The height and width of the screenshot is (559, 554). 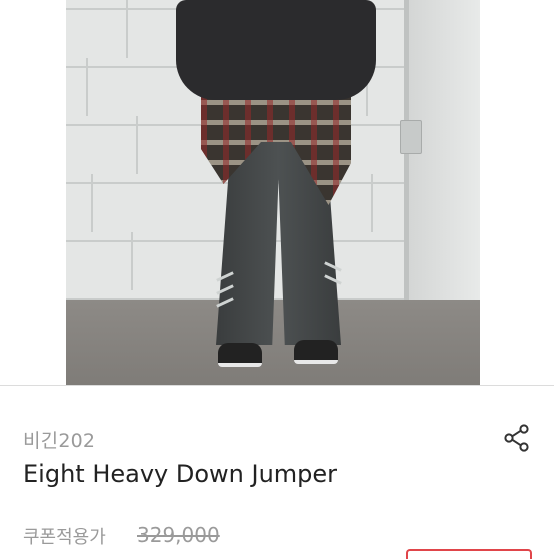 I want to click on photo-outlet, so click(x=411, y=137).